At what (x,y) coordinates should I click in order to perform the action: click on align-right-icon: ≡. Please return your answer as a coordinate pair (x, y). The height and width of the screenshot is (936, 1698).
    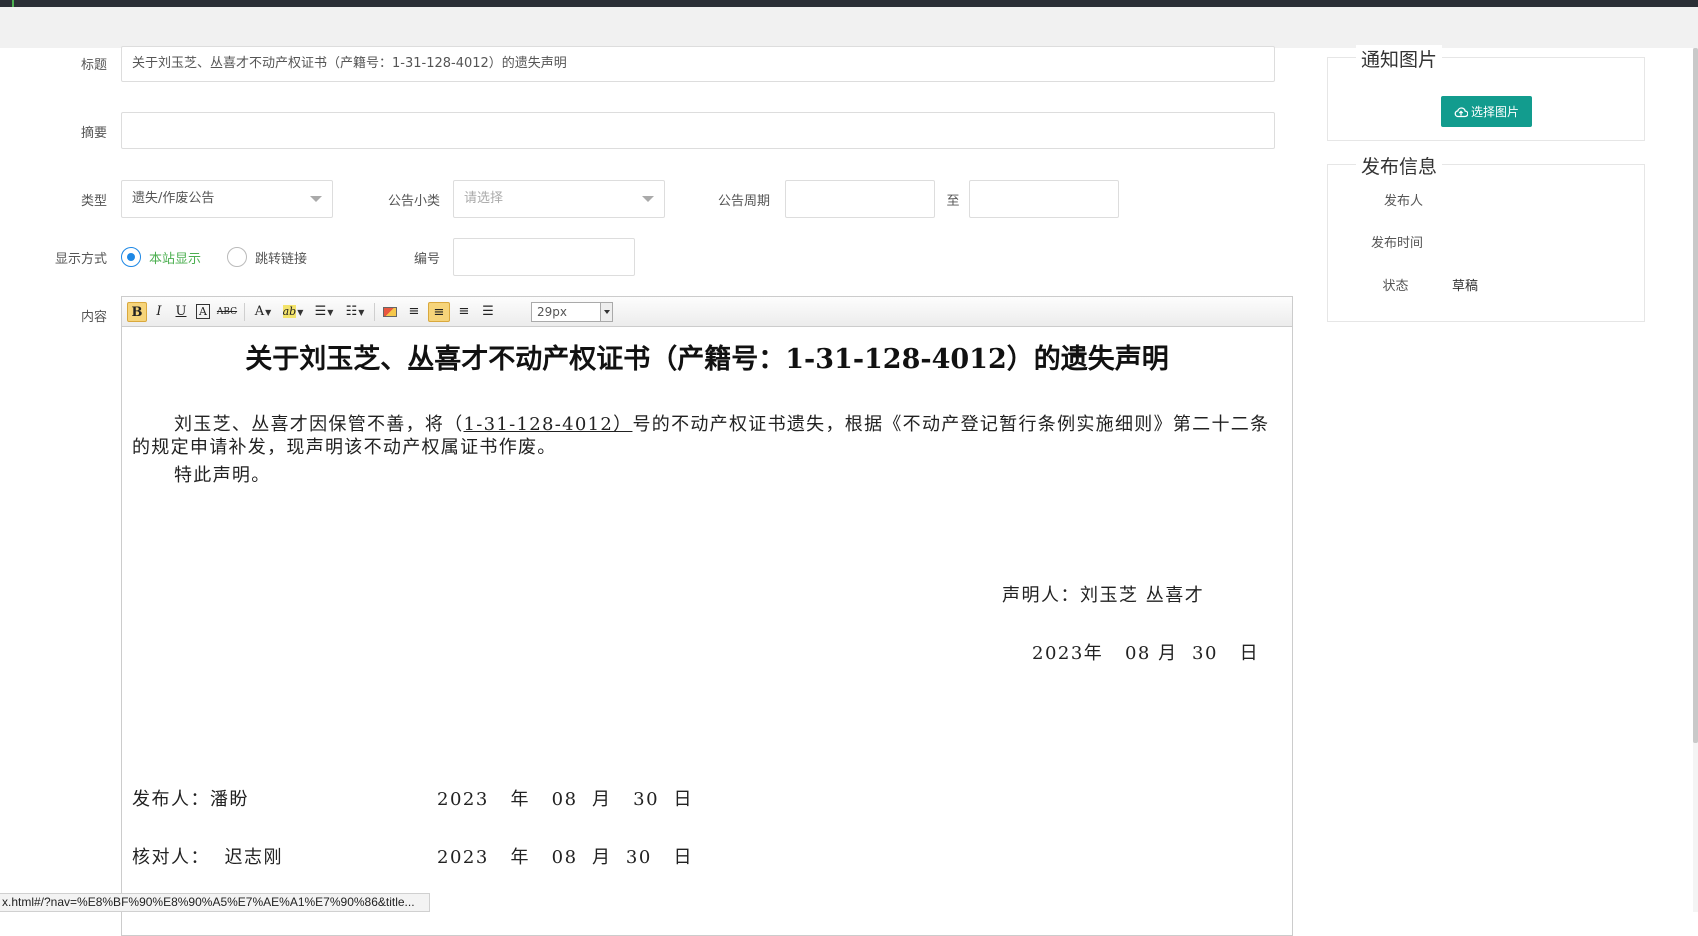
    Looking at the image, I should click on (464, 311).